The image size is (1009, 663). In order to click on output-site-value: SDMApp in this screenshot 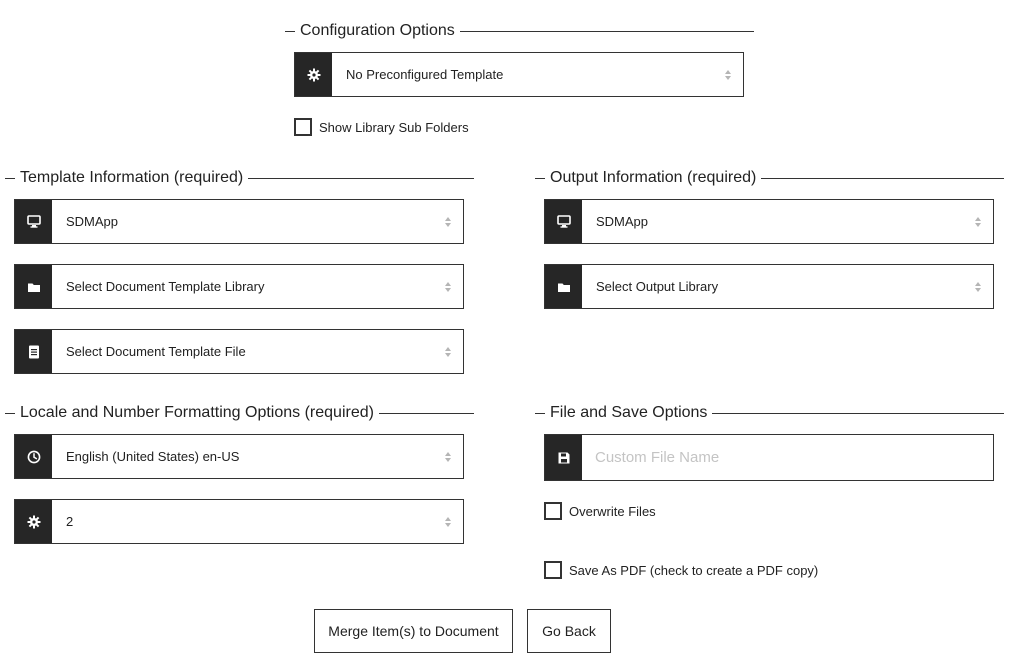, I will do `click(622, 221)`.